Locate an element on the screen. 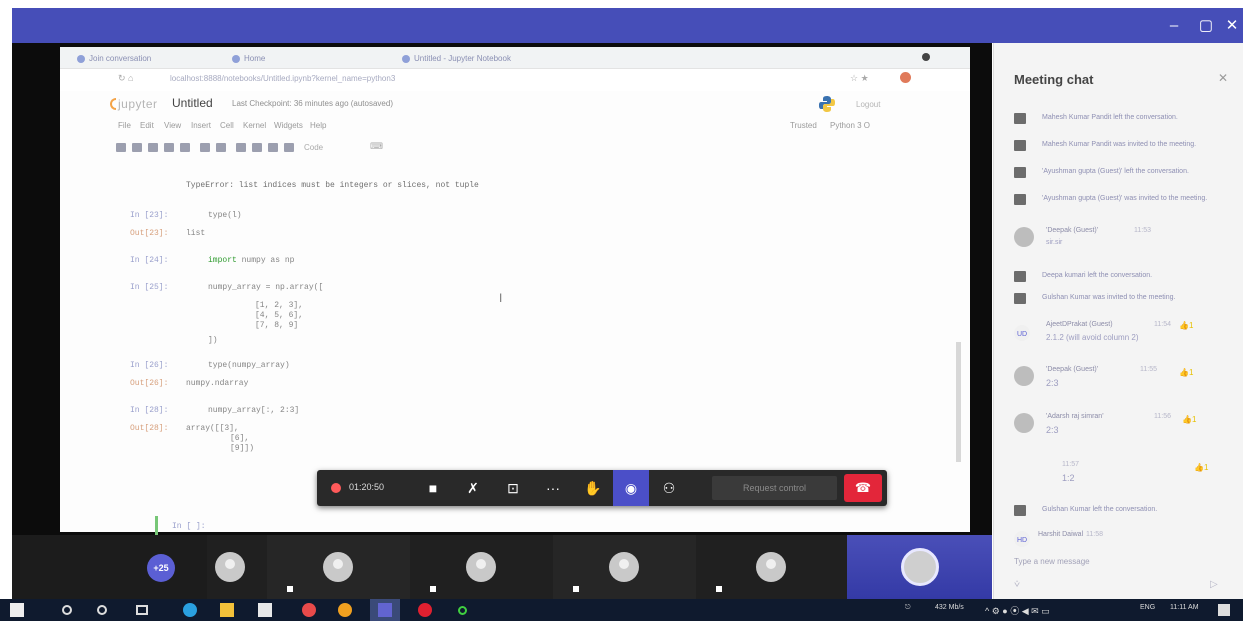 The height and width of the screenshot is (621, 1243). cell-code-line: [1, 2, 3], is located at coordinates (279, 305).